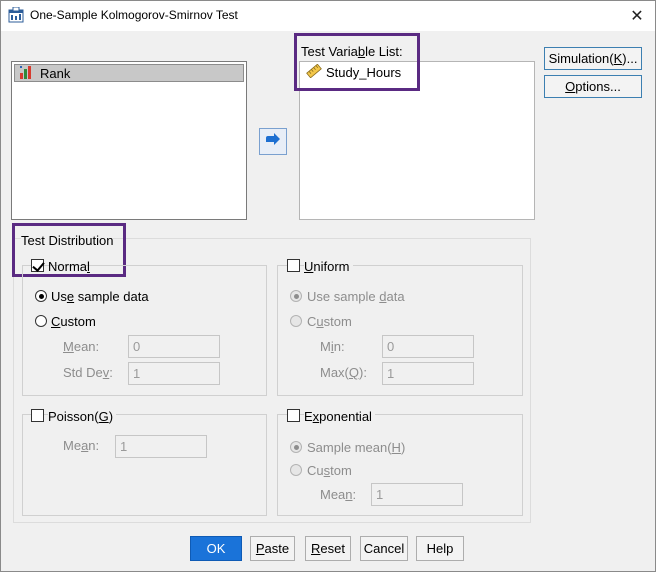 Image resolution: width=656 pixels, height=572 pixels. I want to click on exponential-custom-radio, so click(296, 470).